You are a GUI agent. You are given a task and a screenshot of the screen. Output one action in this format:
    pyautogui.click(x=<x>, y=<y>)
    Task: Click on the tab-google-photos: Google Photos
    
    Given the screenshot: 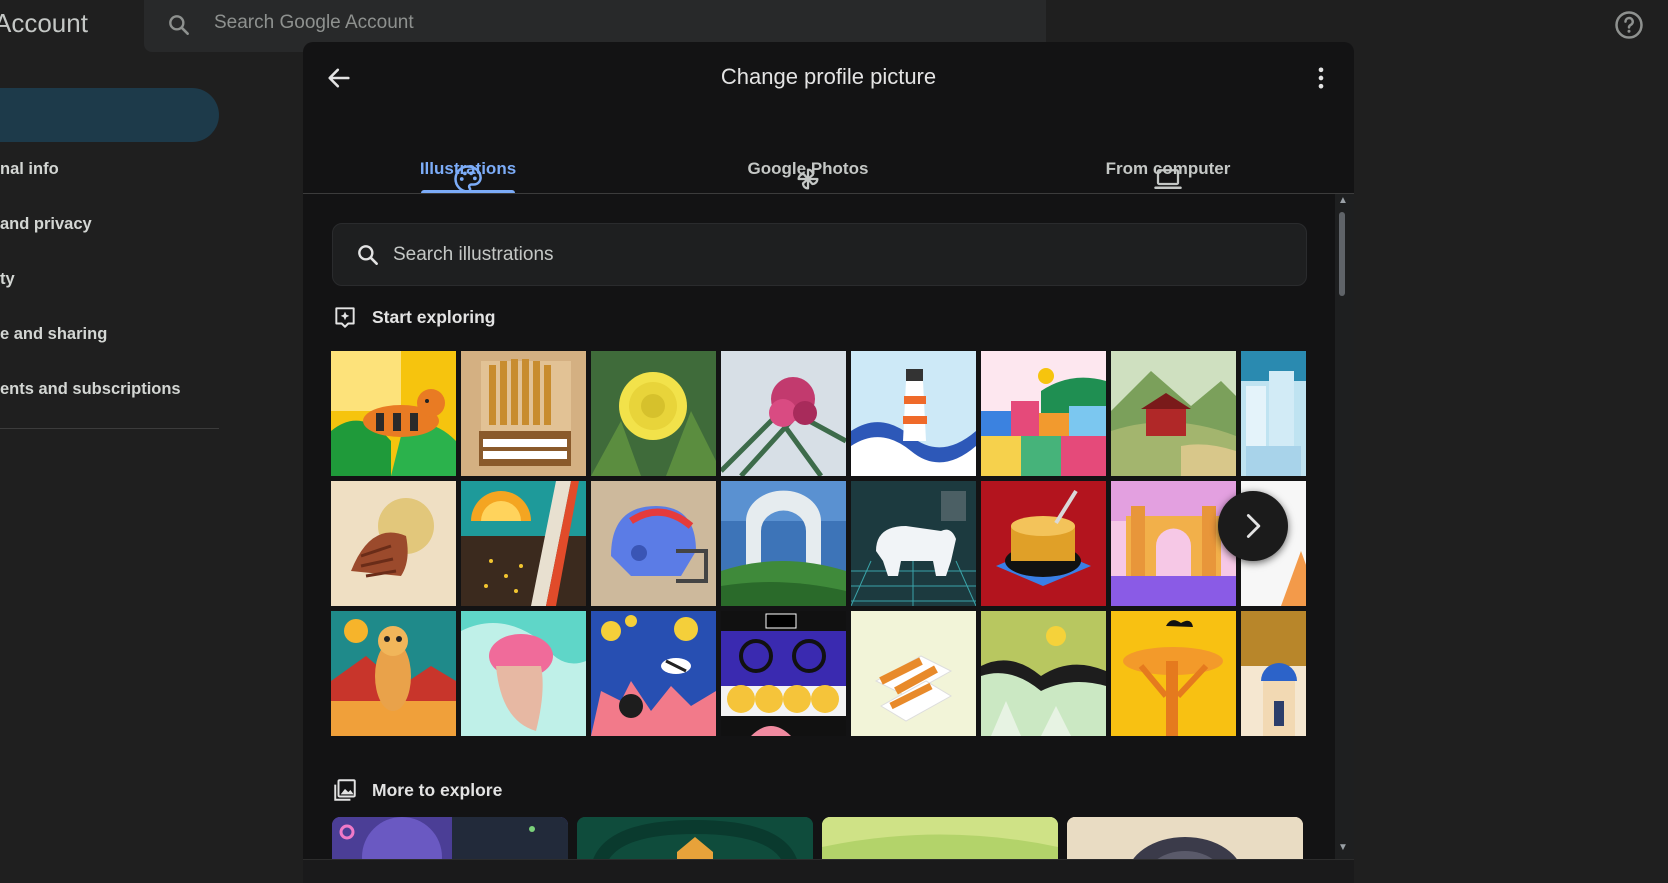 What is the action you would take?
    pyautogui.click(x=808, y=116)
    